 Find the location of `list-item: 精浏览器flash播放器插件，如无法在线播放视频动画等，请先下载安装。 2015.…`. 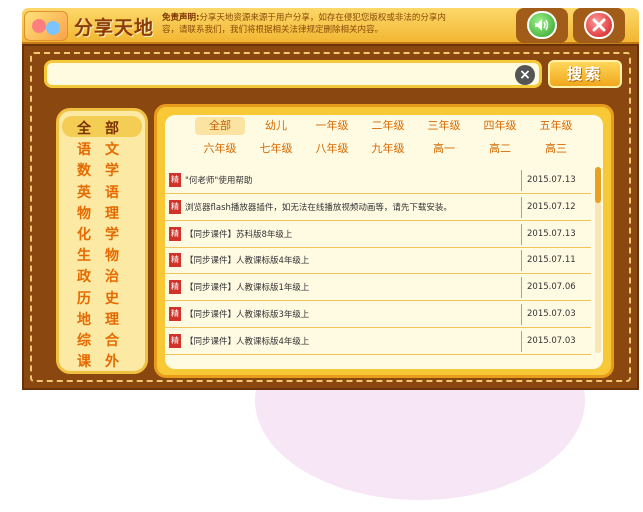

list-item: 精浏览器flash播放器插件，如无法在线播放视频动画等，请先下载安装。 2015.… is located at coordinates (378, 207).